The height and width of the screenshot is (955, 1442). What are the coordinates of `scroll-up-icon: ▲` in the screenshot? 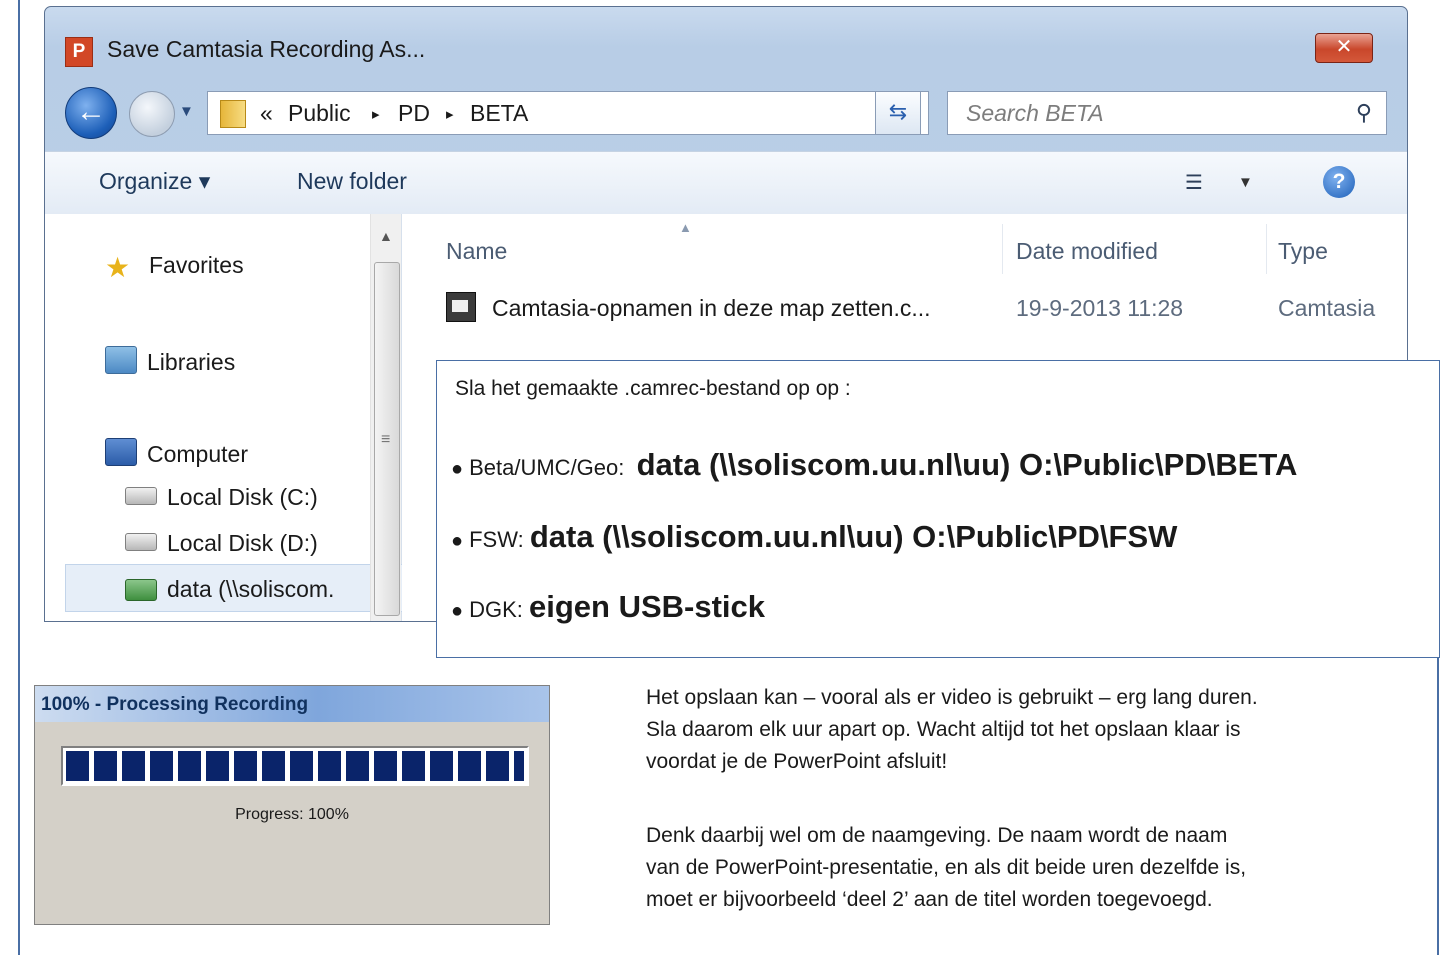 It's located at (386, 236).